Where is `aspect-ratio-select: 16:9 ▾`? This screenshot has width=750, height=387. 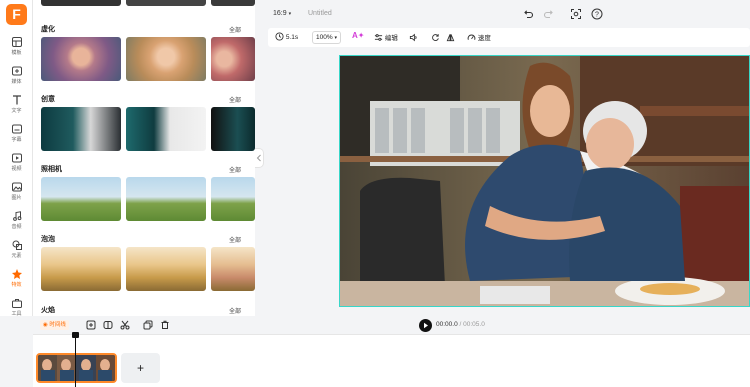 aspect-ratio-select: 16:9 ▾ is located at coordinates (282, 13).